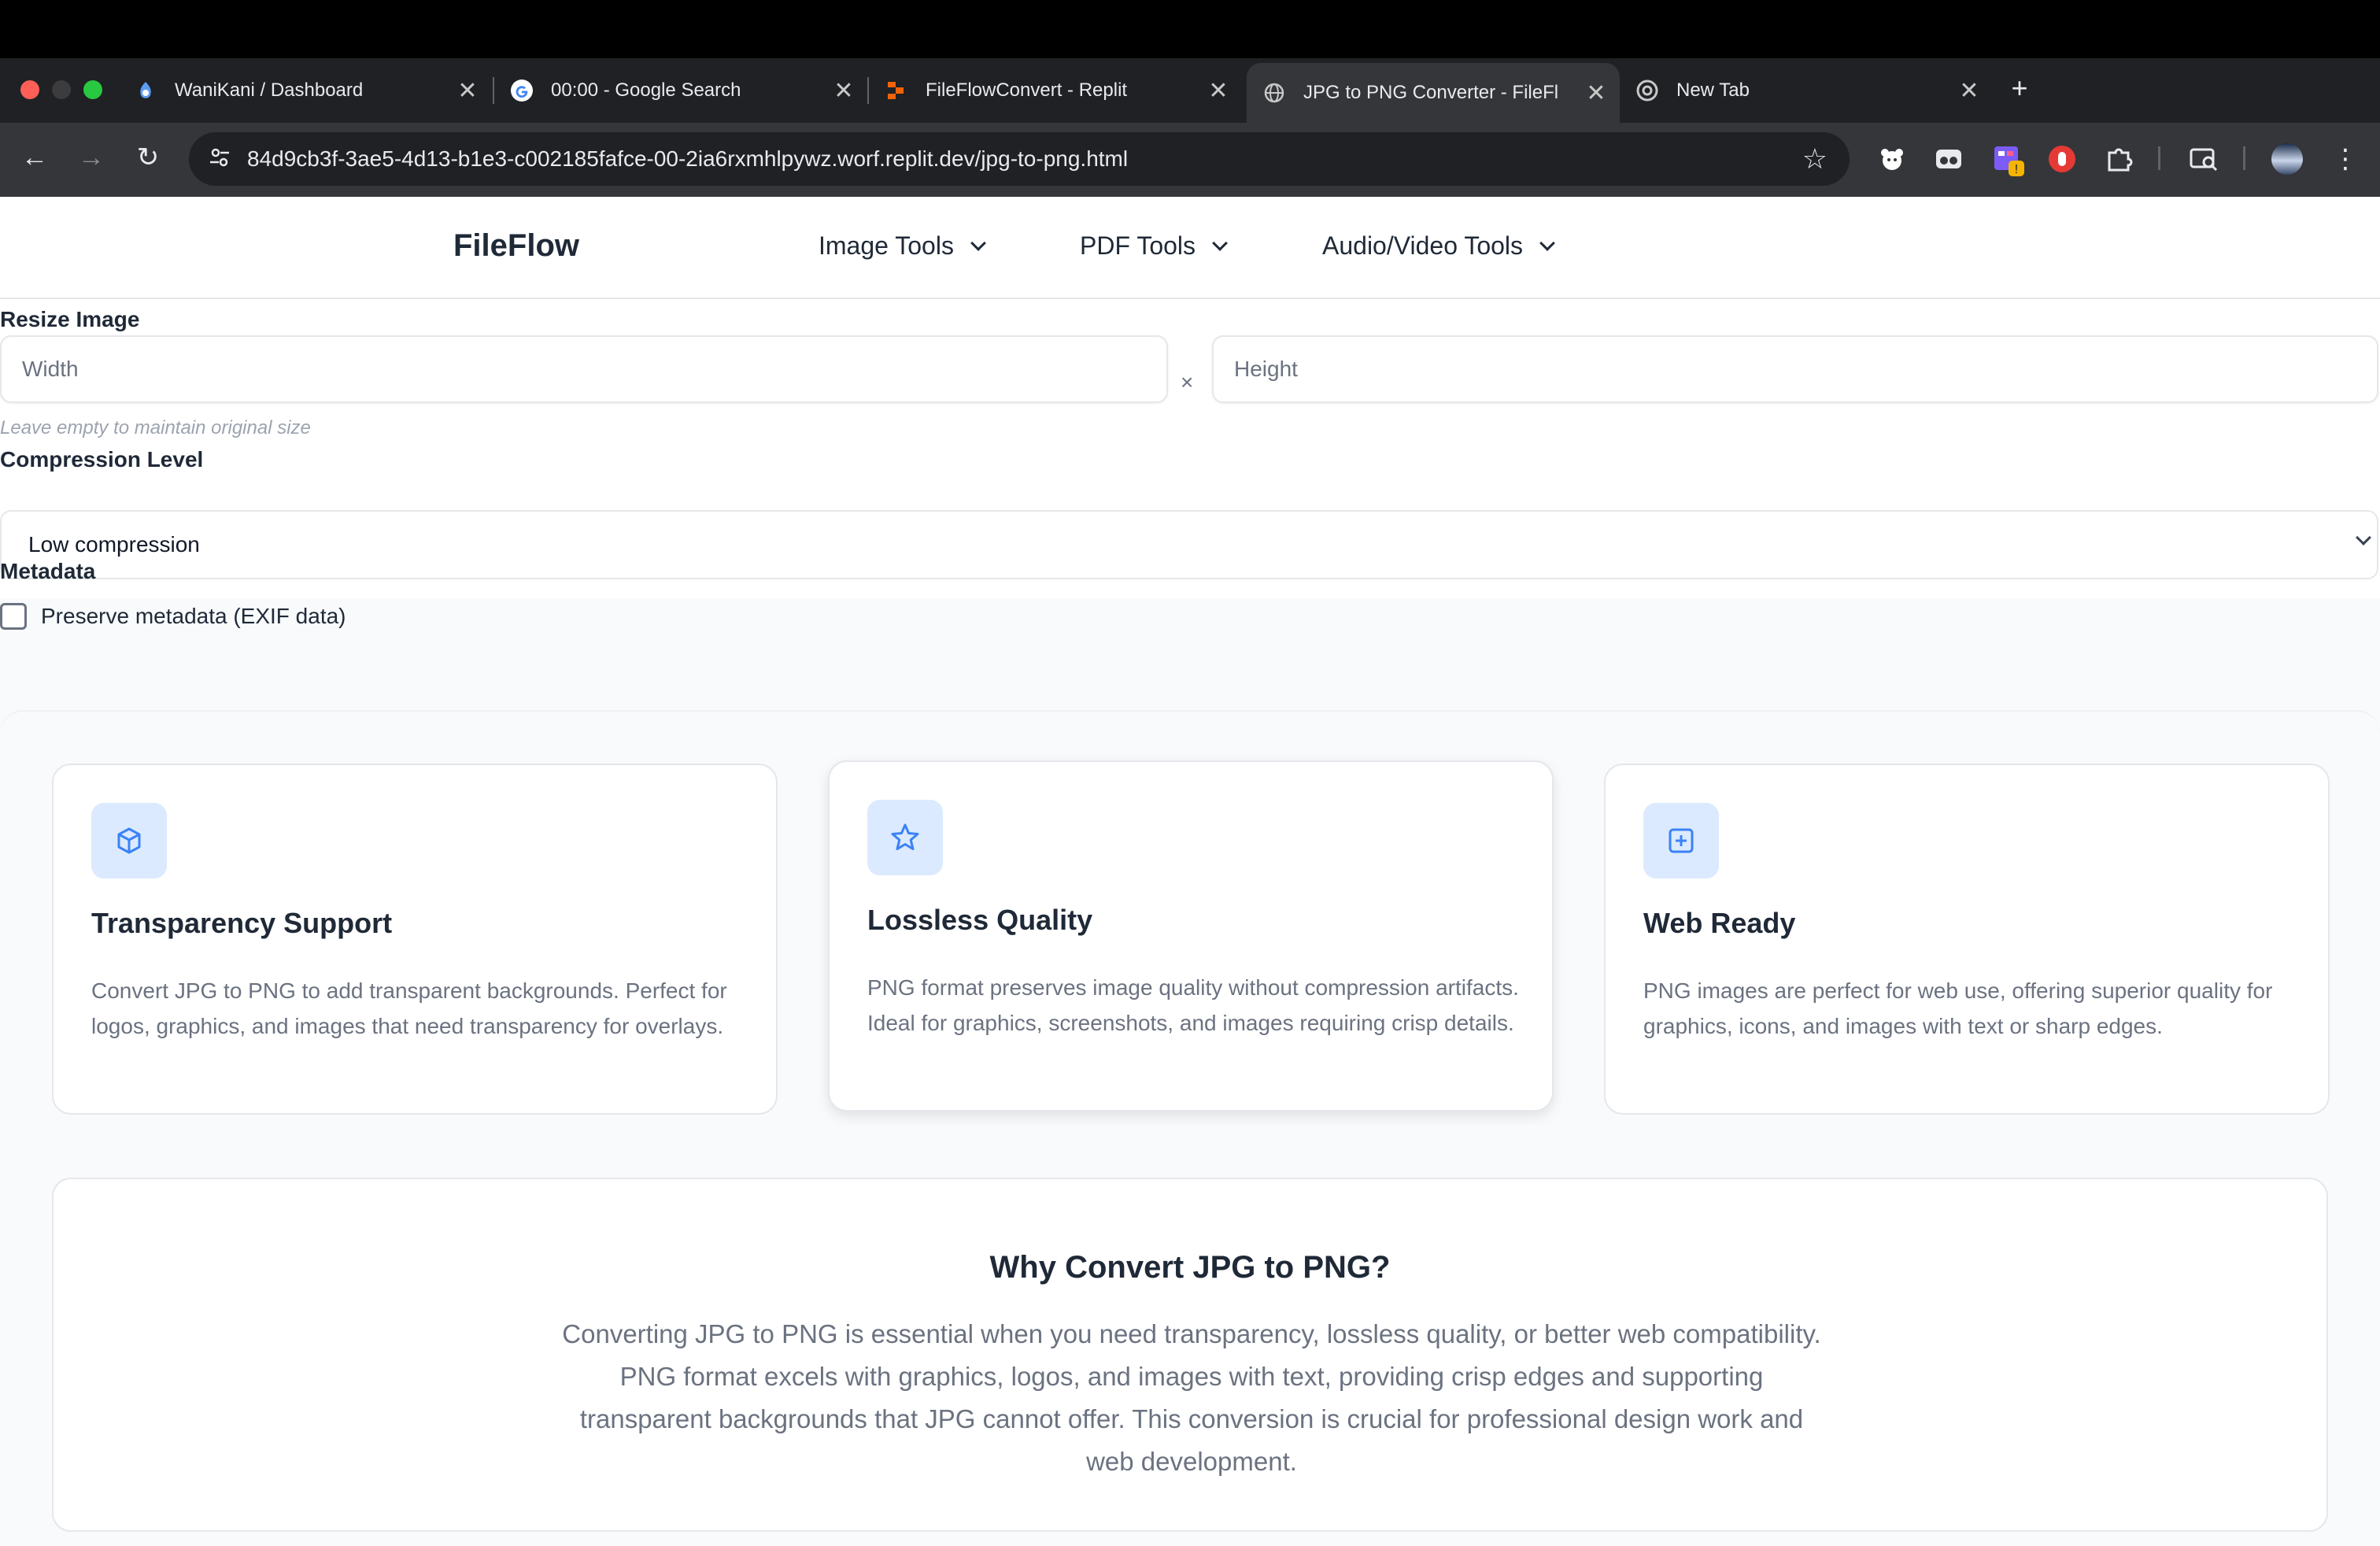  I want to click on new-tab-button: +, so click(2020, 88).